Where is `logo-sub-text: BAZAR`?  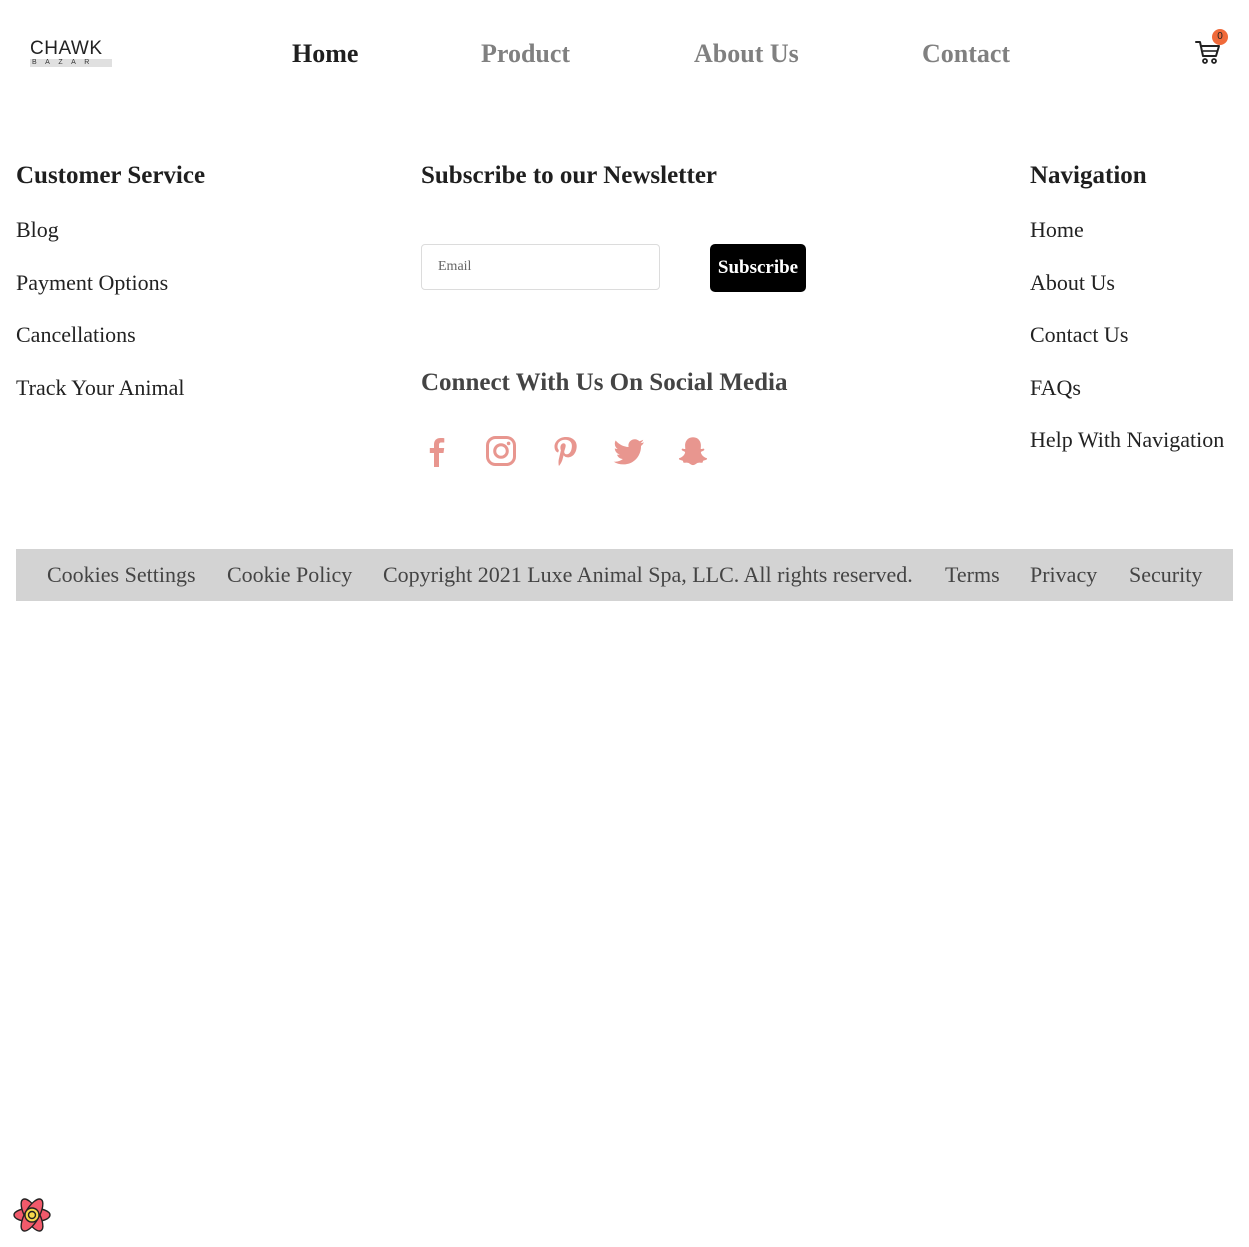
logo-sub-text: BAZAR is located at coordinates (71, 63).